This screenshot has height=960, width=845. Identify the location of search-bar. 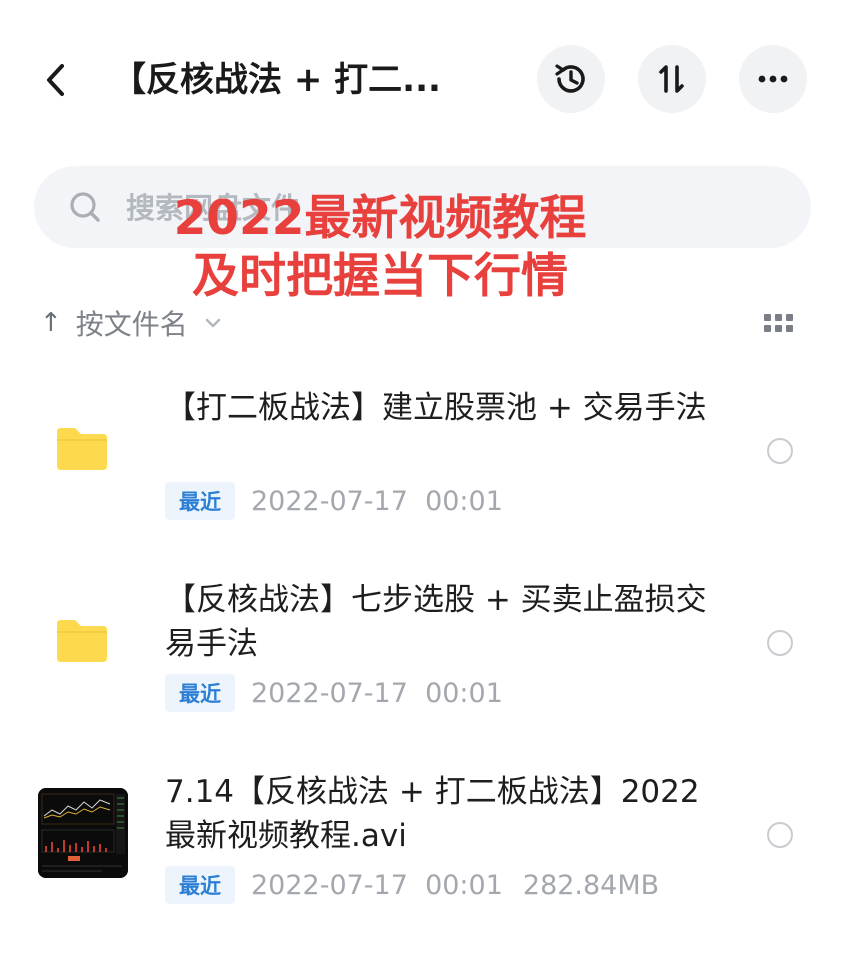
(422, 207).